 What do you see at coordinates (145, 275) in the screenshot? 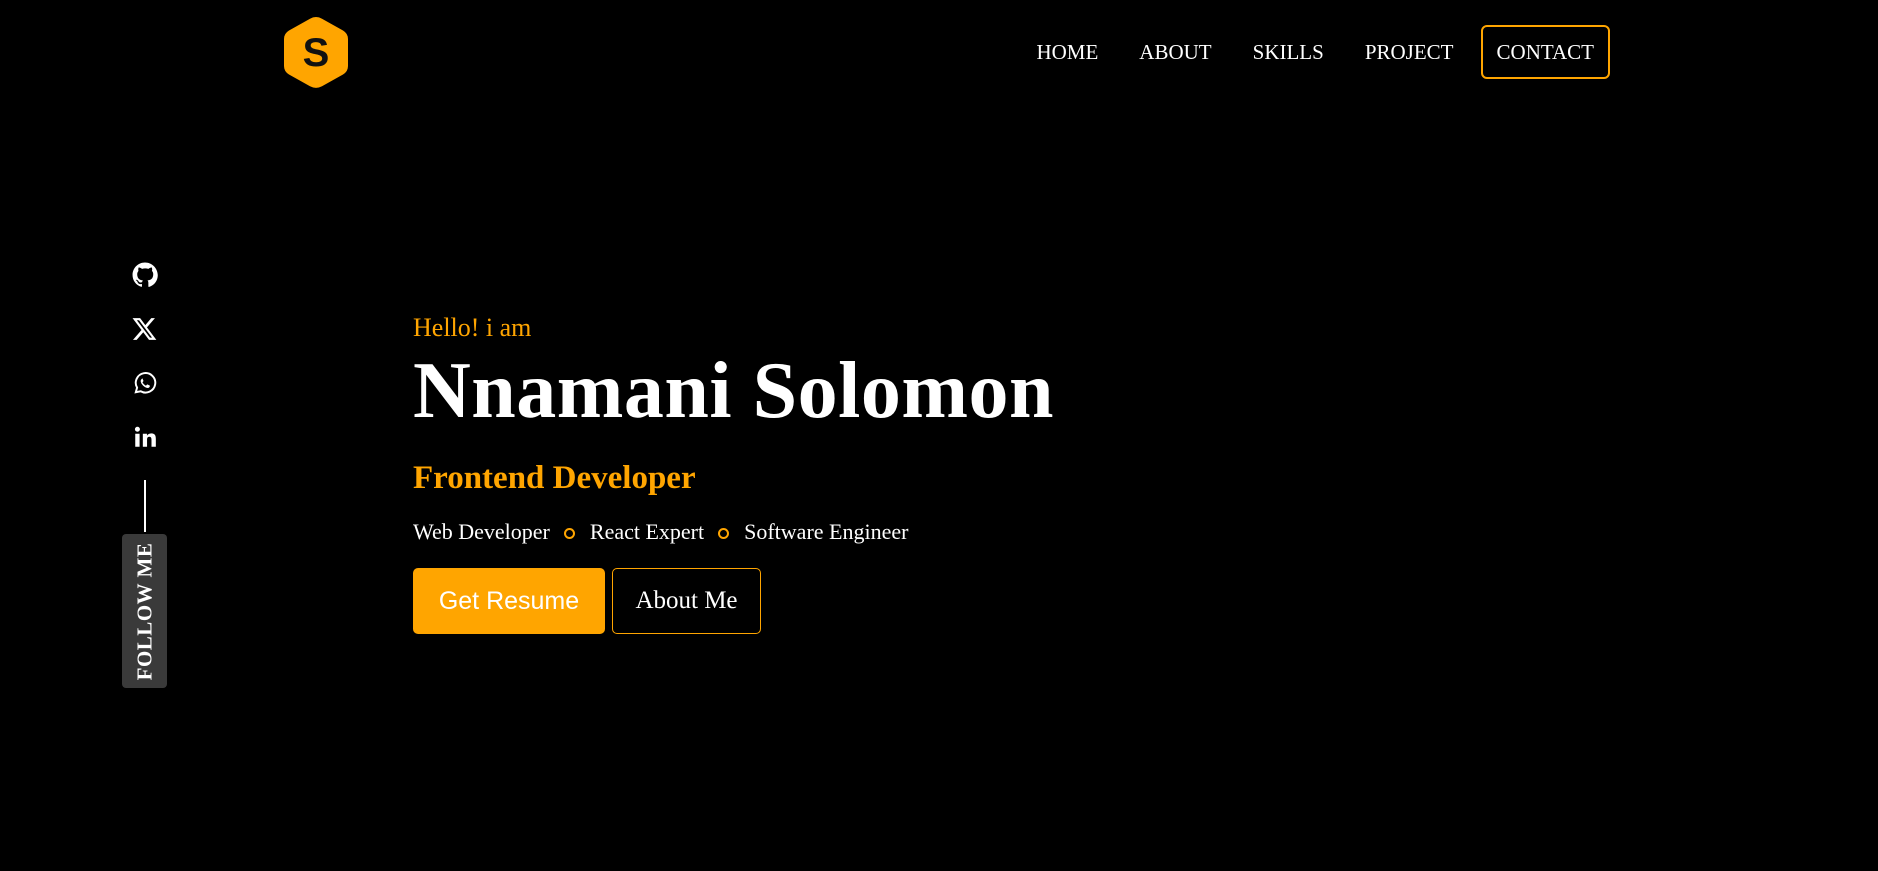
I see `github-icon` at bounding box center [145, 275].